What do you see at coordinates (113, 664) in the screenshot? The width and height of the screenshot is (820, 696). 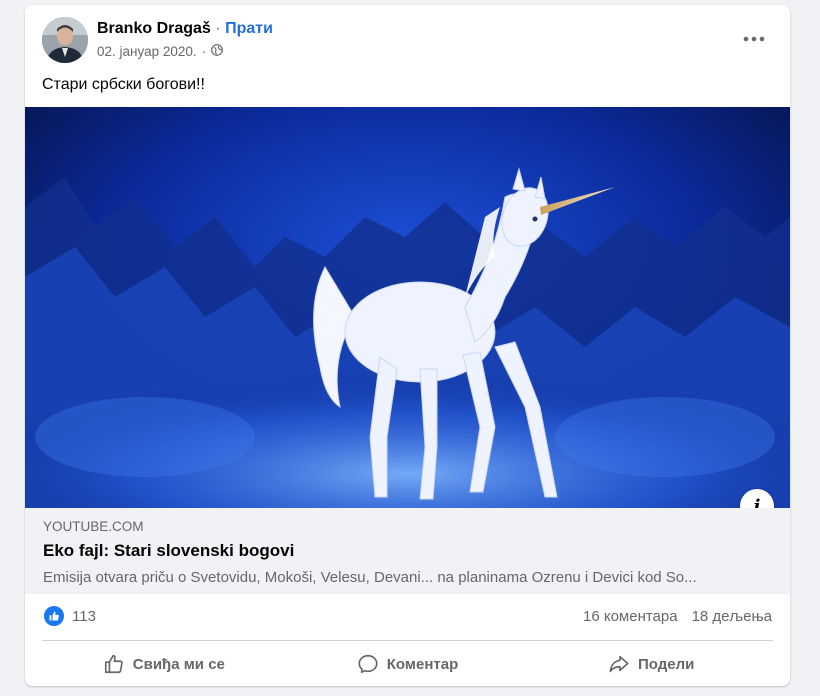 I see `thumbs-up-icon` at bounding box center [113, 664].